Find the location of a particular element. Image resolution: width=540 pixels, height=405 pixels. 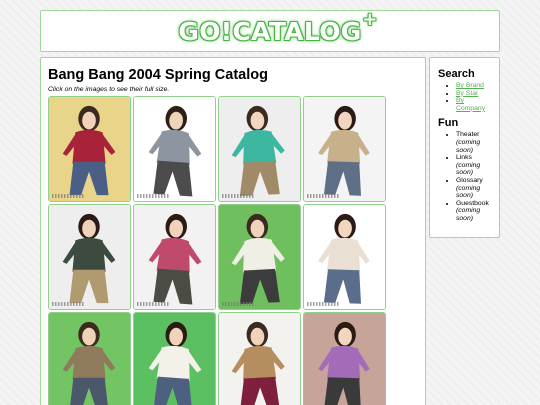

fun-item-guestbook: Guestbook(coming soon) is located at coordinates (473, 211).